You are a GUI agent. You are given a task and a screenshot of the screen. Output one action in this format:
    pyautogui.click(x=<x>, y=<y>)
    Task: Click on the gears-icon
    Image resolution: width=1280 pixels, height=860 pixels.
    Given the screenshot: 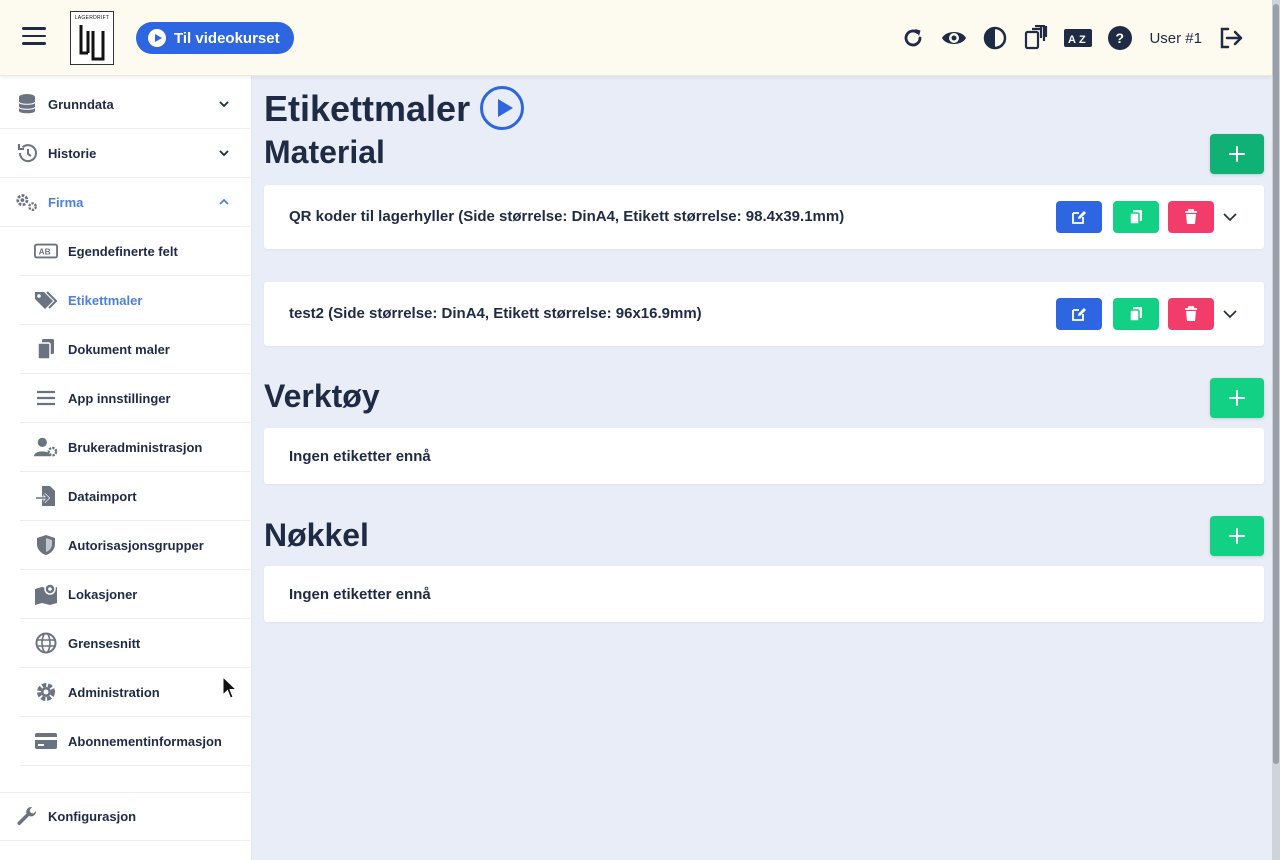 What is the action you would take?
    pyautogui.click(x=27, y=202)
    